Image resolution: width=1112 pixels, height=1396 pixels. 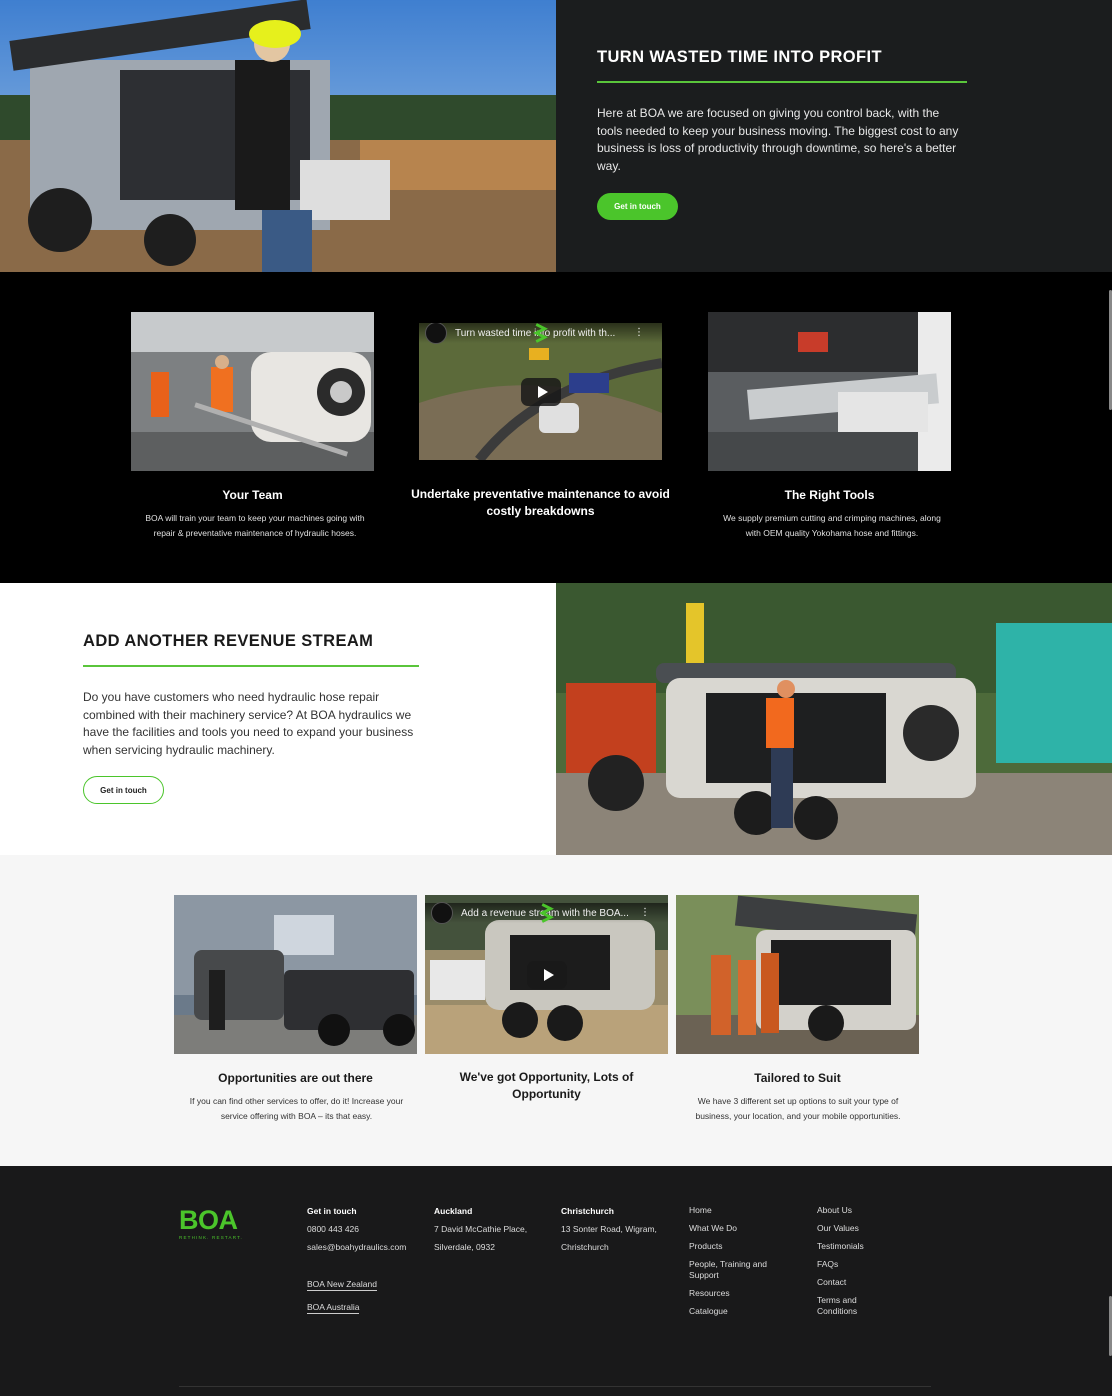 What do you see at coordinates (295, 974) in the screenshot?
I see `opportunities-photo` at bounding box center [295, 974].